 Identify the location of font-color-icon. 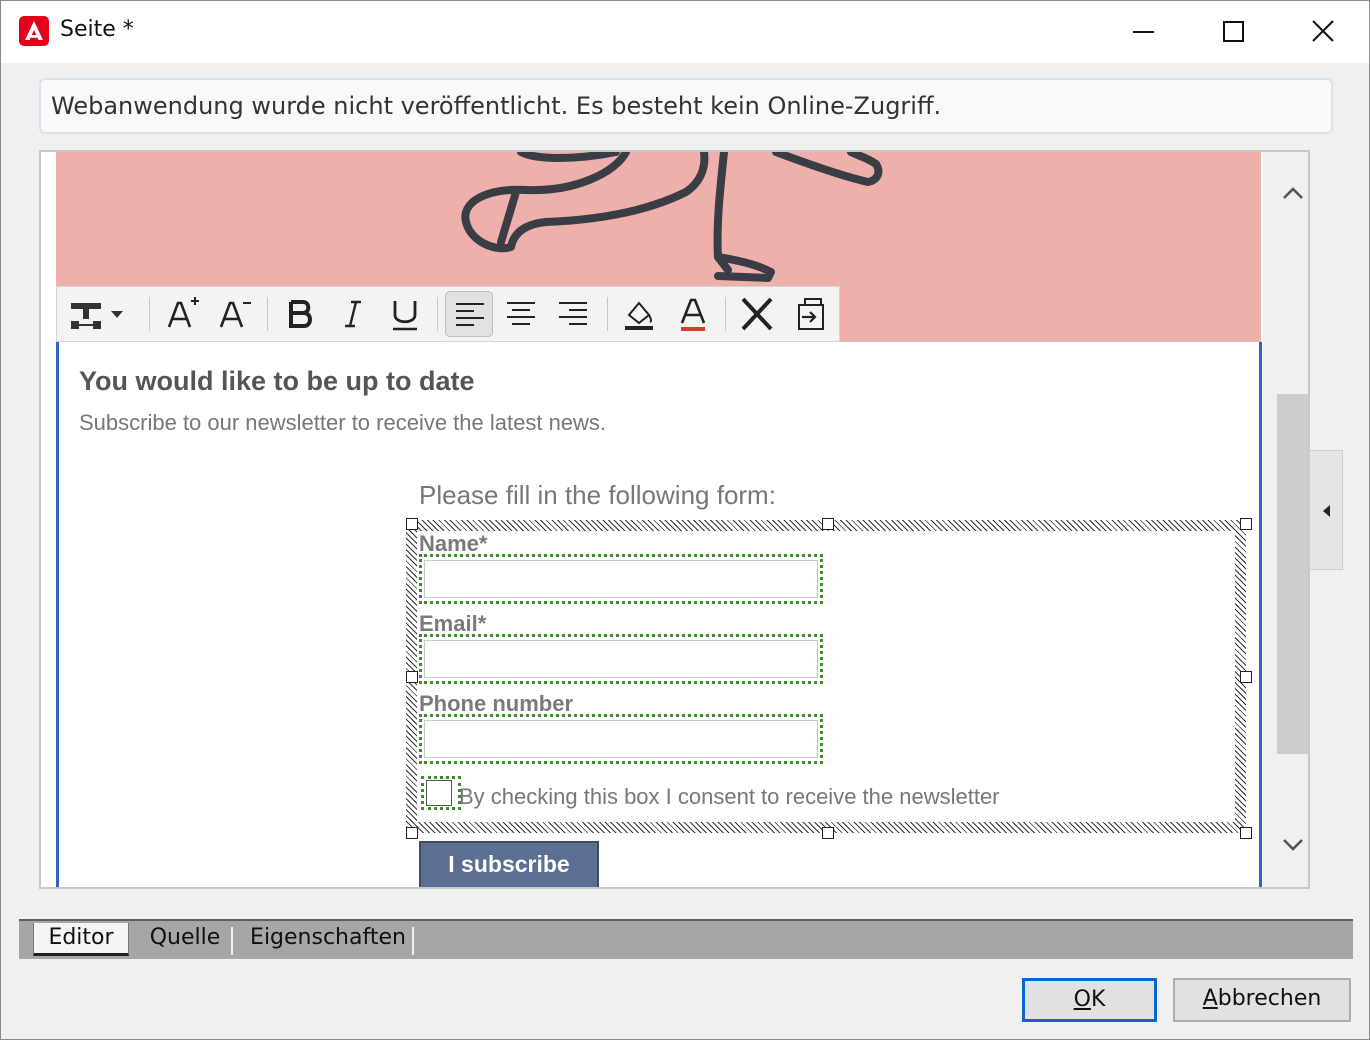
(693, 314).